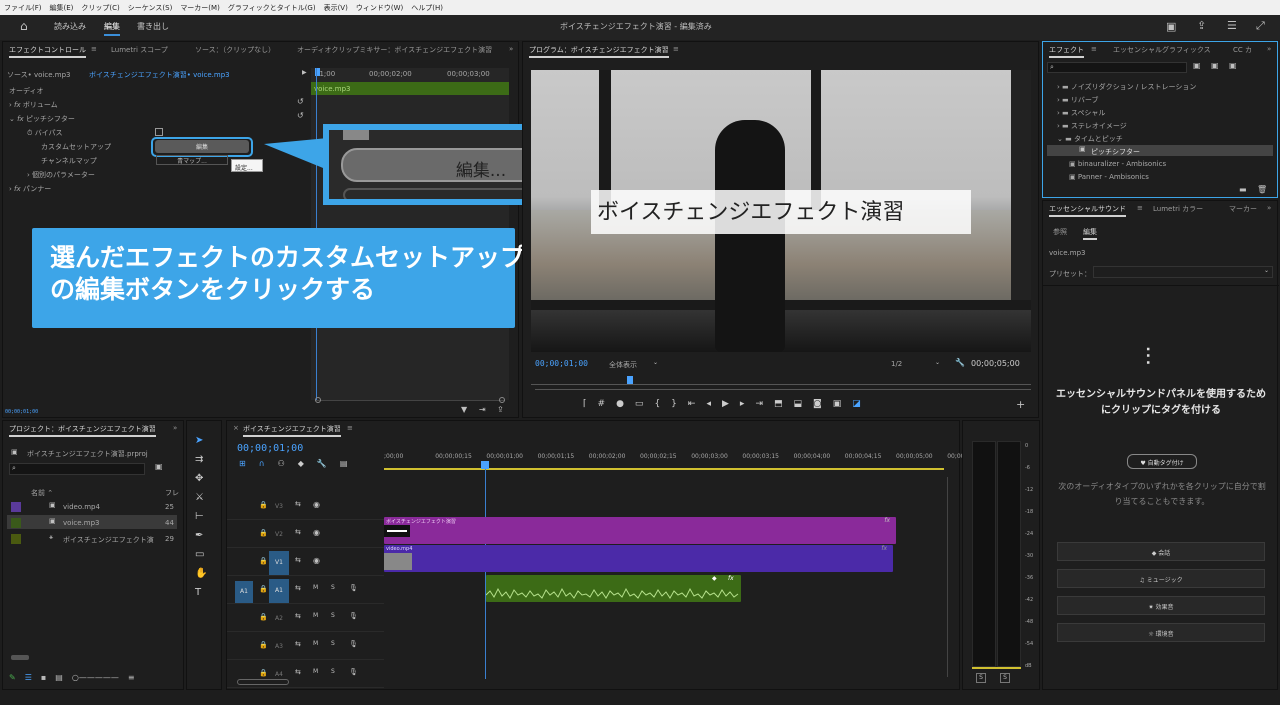 This screenshot has height=705, width=1280. I want to click on tab-audio-clip-mixer: オーディオクリップミキサー：ボイスチェンジエフェクト演習, so click(394, 50).